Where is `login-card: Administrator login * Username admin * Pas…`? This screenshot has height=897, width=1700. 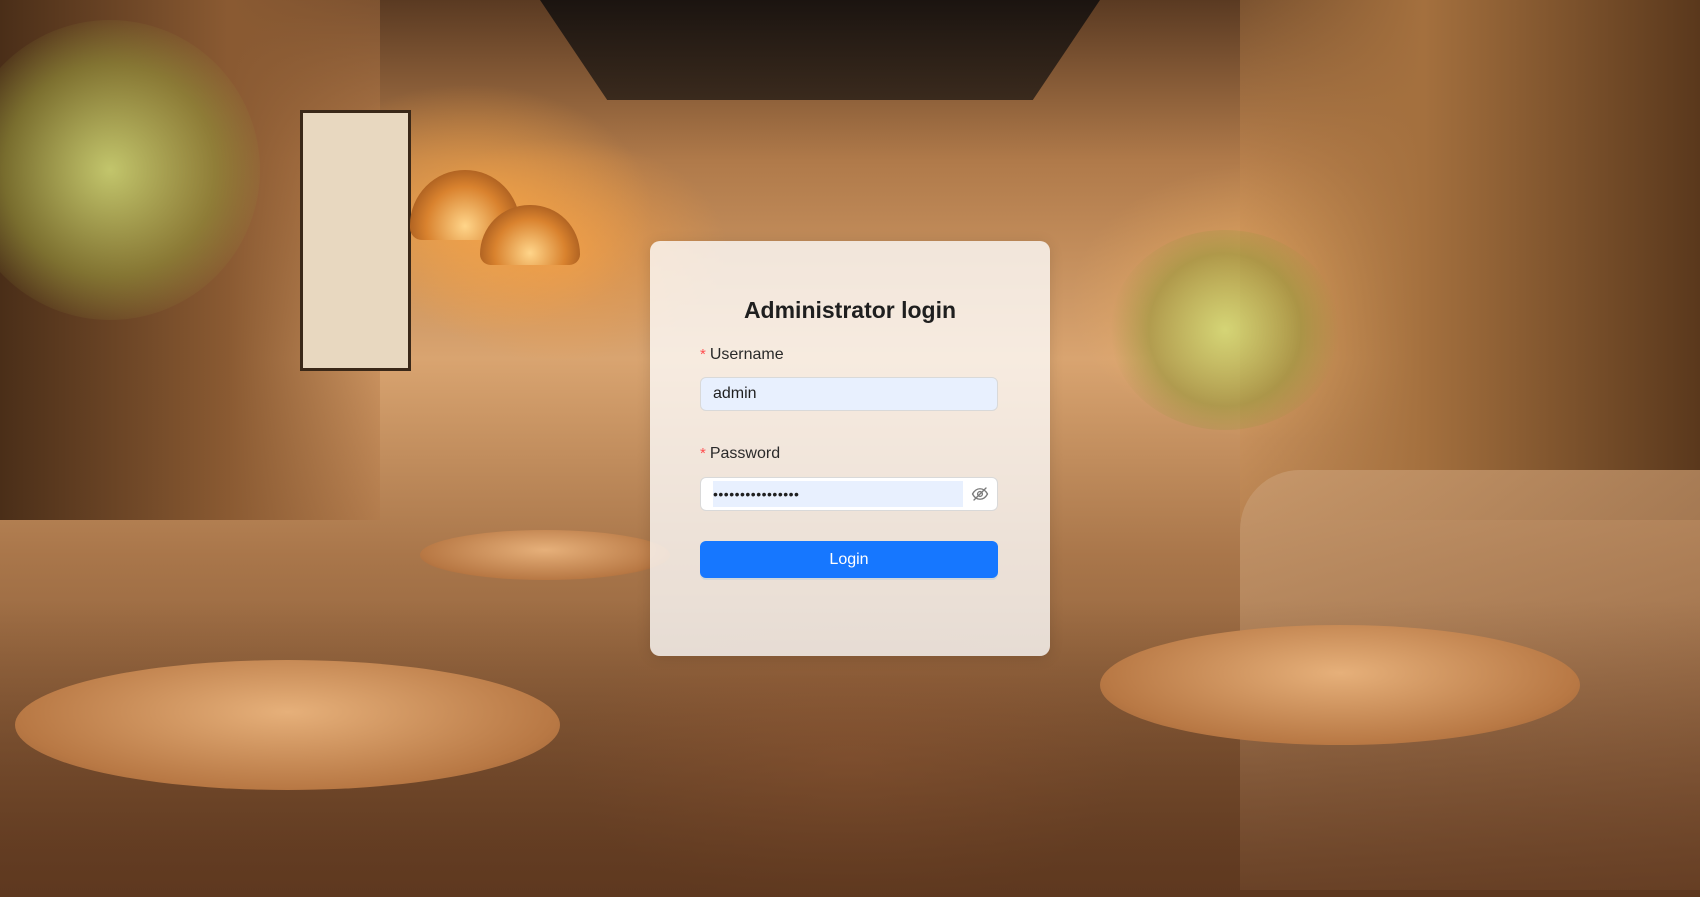
login-card: Administrator login * Username admin * Pas… is located at coordinates (850, 448).